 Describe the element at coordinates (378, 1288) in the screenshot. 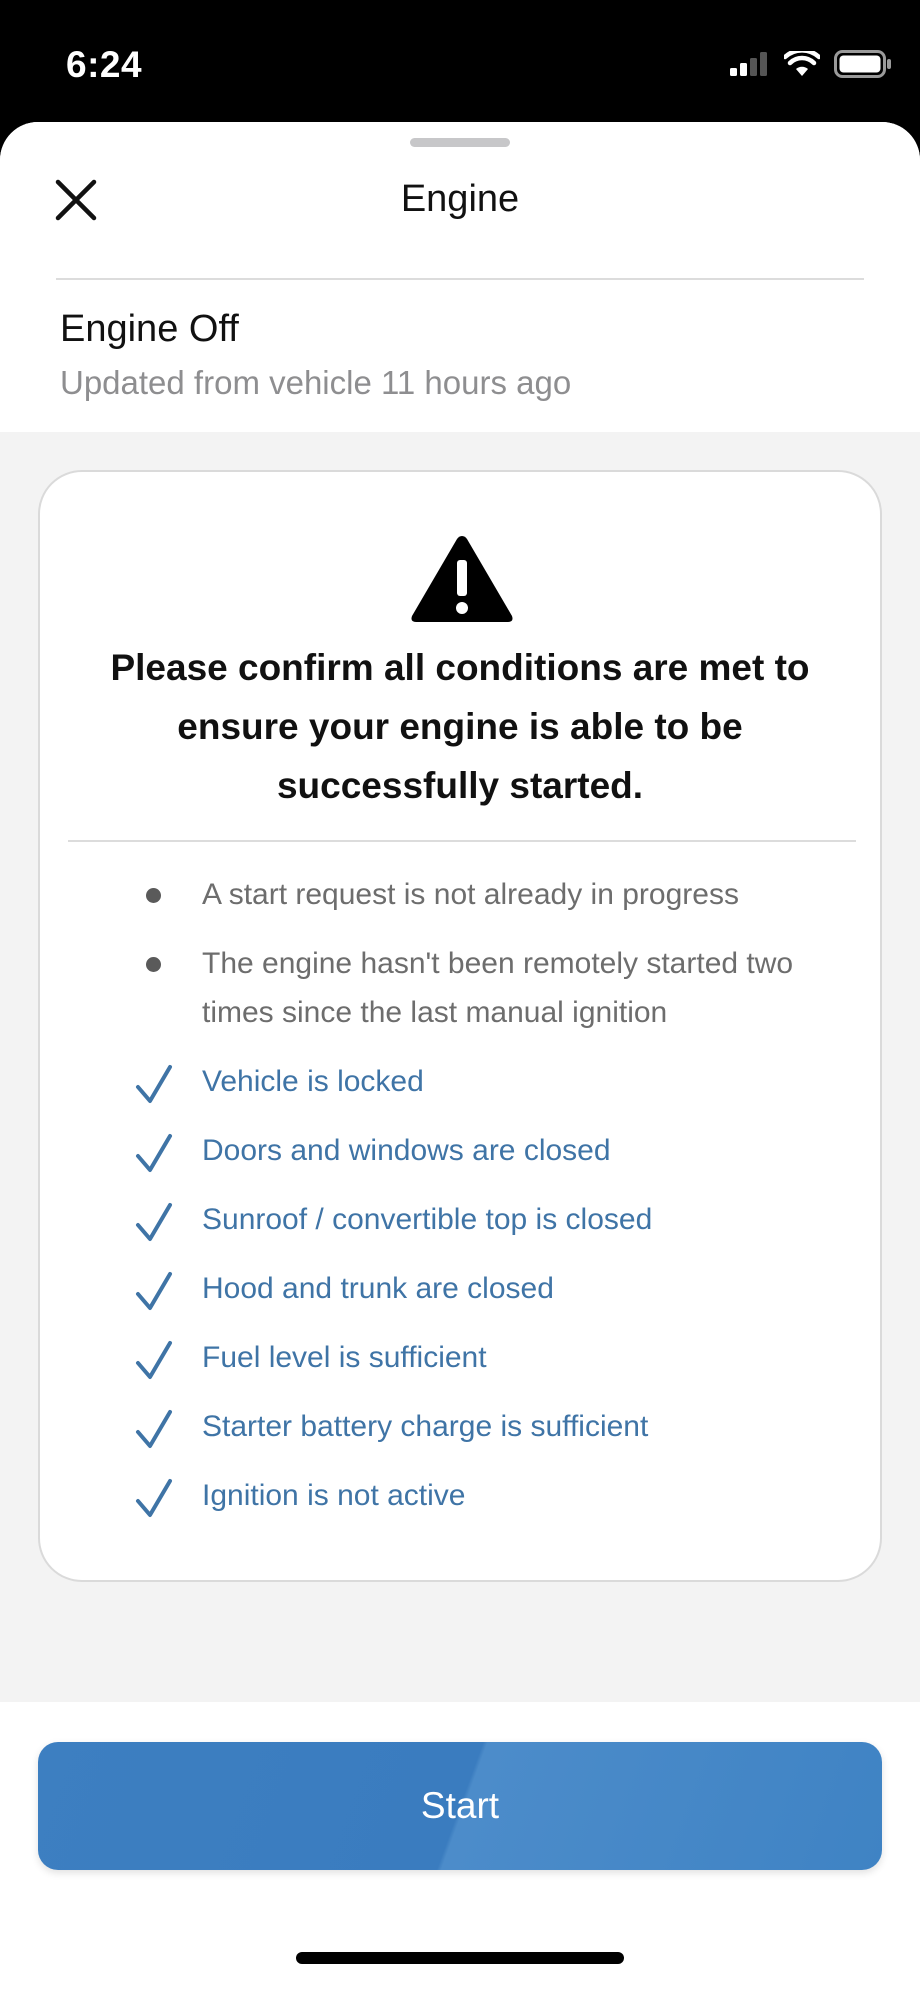

I see `condition-text: Hood and trunk are closed` at that location.